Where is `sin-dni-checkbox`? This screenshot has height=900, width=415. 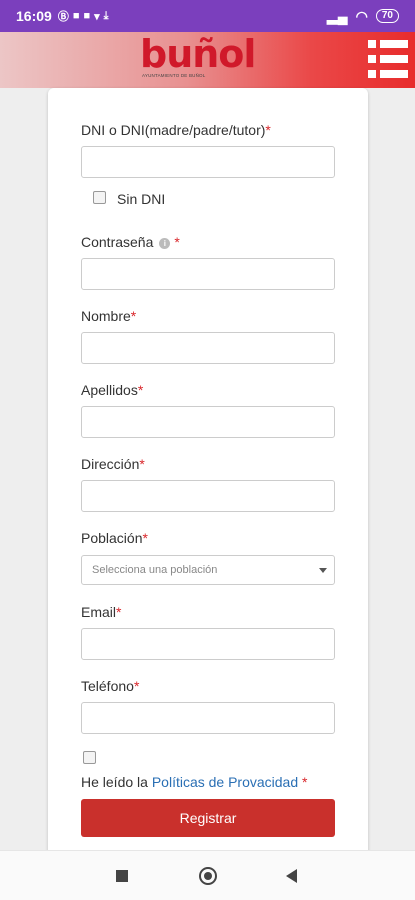
sin-dni-checkbox is located at coordinates (99, 197).